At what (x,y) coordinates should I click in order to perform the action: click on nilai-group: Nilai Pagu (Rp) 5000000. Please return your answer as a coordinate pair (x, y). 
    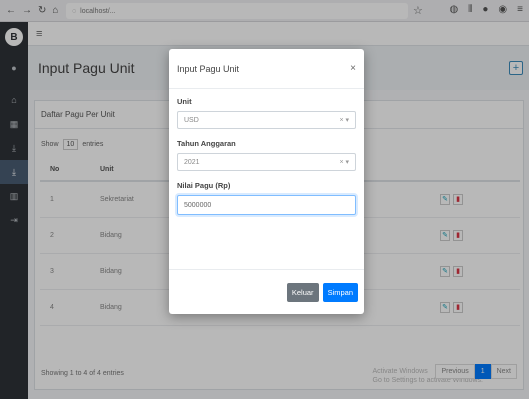
    Looking at the image, I should click on (266, 198).